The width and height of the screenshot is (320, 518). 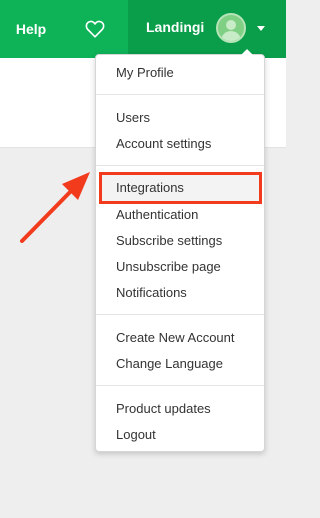 What do you see at coordinates (168, 267) in the screenshot?
I see `menu-item-unsubscribe-page: Unsubscribe page` at bounding box center [168, 267].